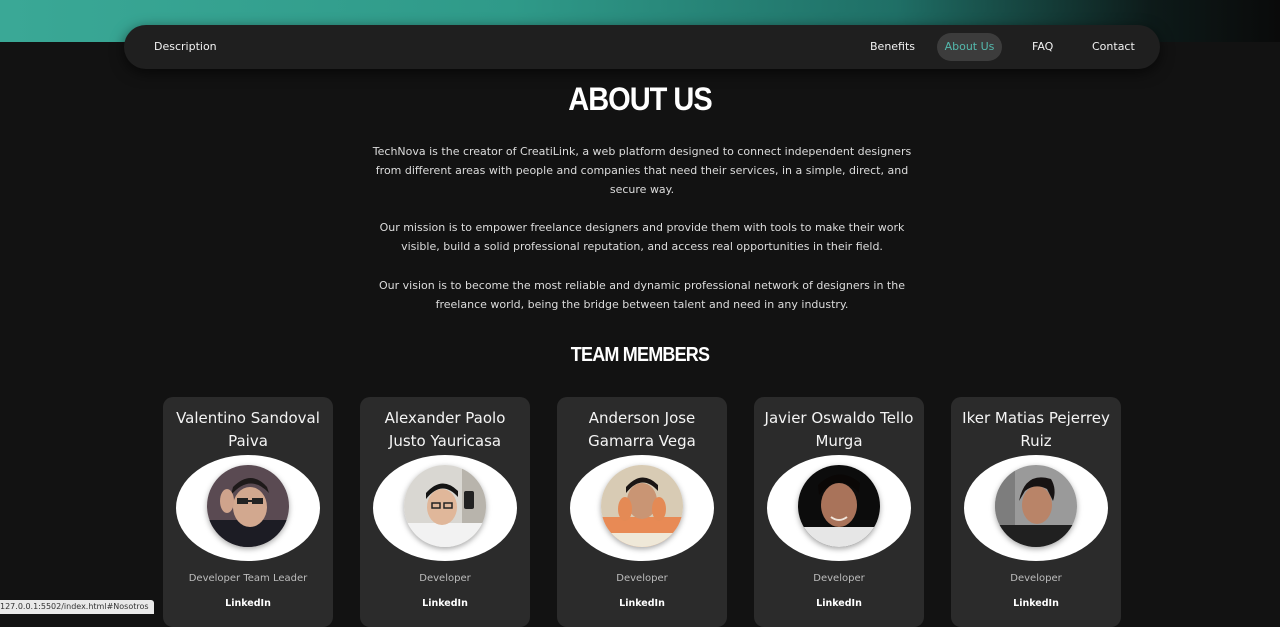 The image size is (1280, 627). Describe the element at coordinates (77, 607) in the screenshot. I see `browser-status-url: 127.0.0.1:5502/index.html#Nosotros` at that location.